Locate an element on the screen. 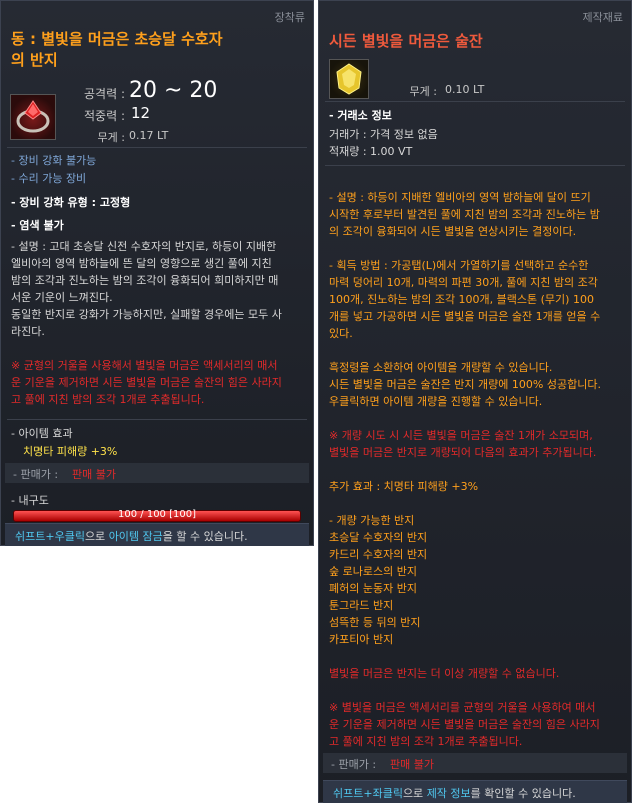 Image resolution: width=632 pixels, height=803 pixels. extra-effect: 추가 효과 : 치명타 피해량 +3% is located at coordinates (404, 486).